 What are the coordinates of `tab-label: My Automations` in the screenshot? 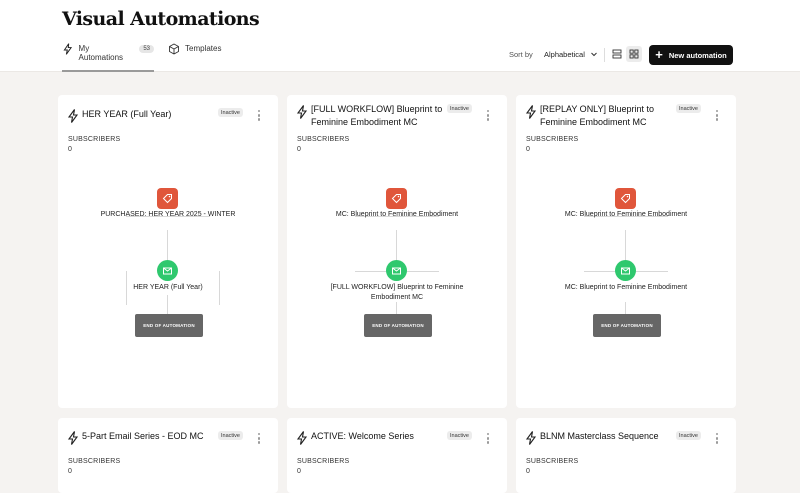 It's located at (101, 53).